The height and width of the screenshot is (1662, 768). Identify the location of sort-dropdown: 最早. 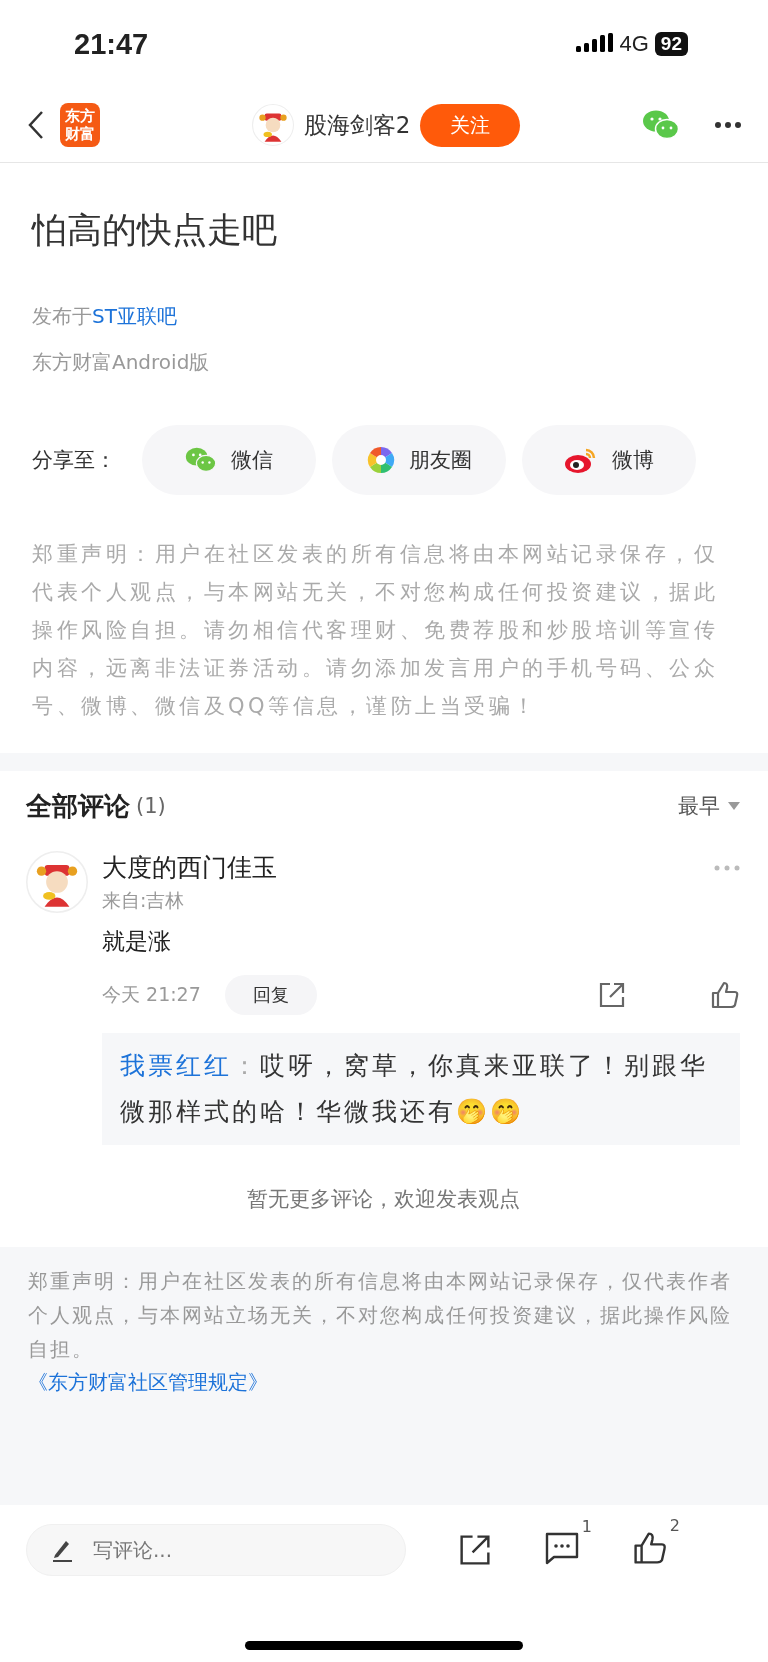
(709, 806).